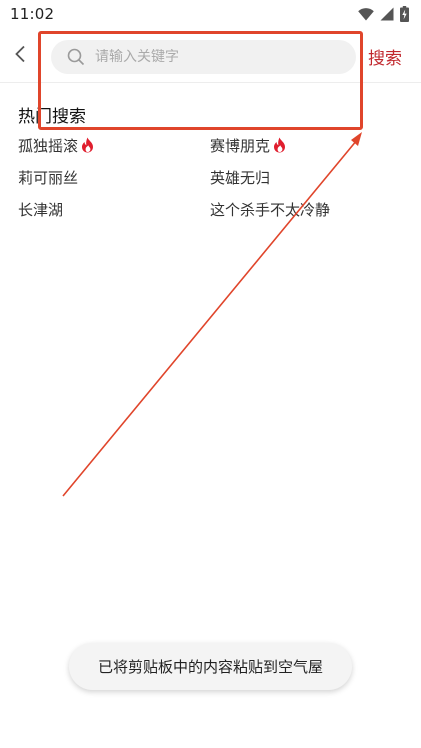  I want to click on status-time: 11:02, so click(32, 14).